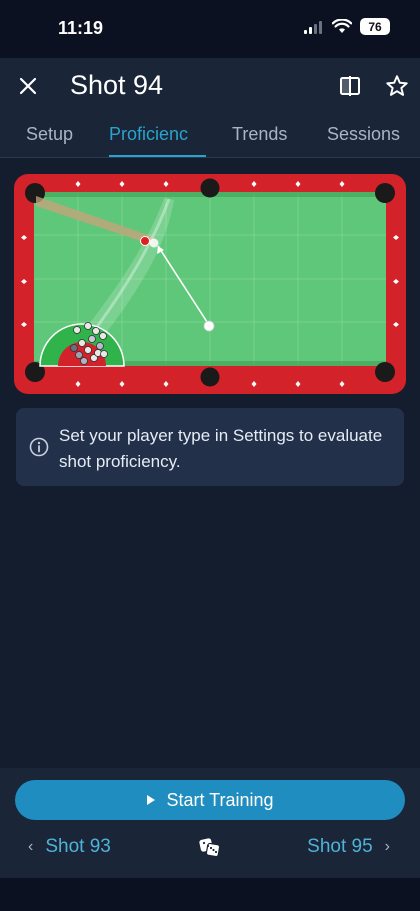 Image resolution: width=420 pixels, height=911 pixels. Describe the element at coordinates (31, 846) in the screenshot. I see `chevron-left-icon: ‹` at that location.